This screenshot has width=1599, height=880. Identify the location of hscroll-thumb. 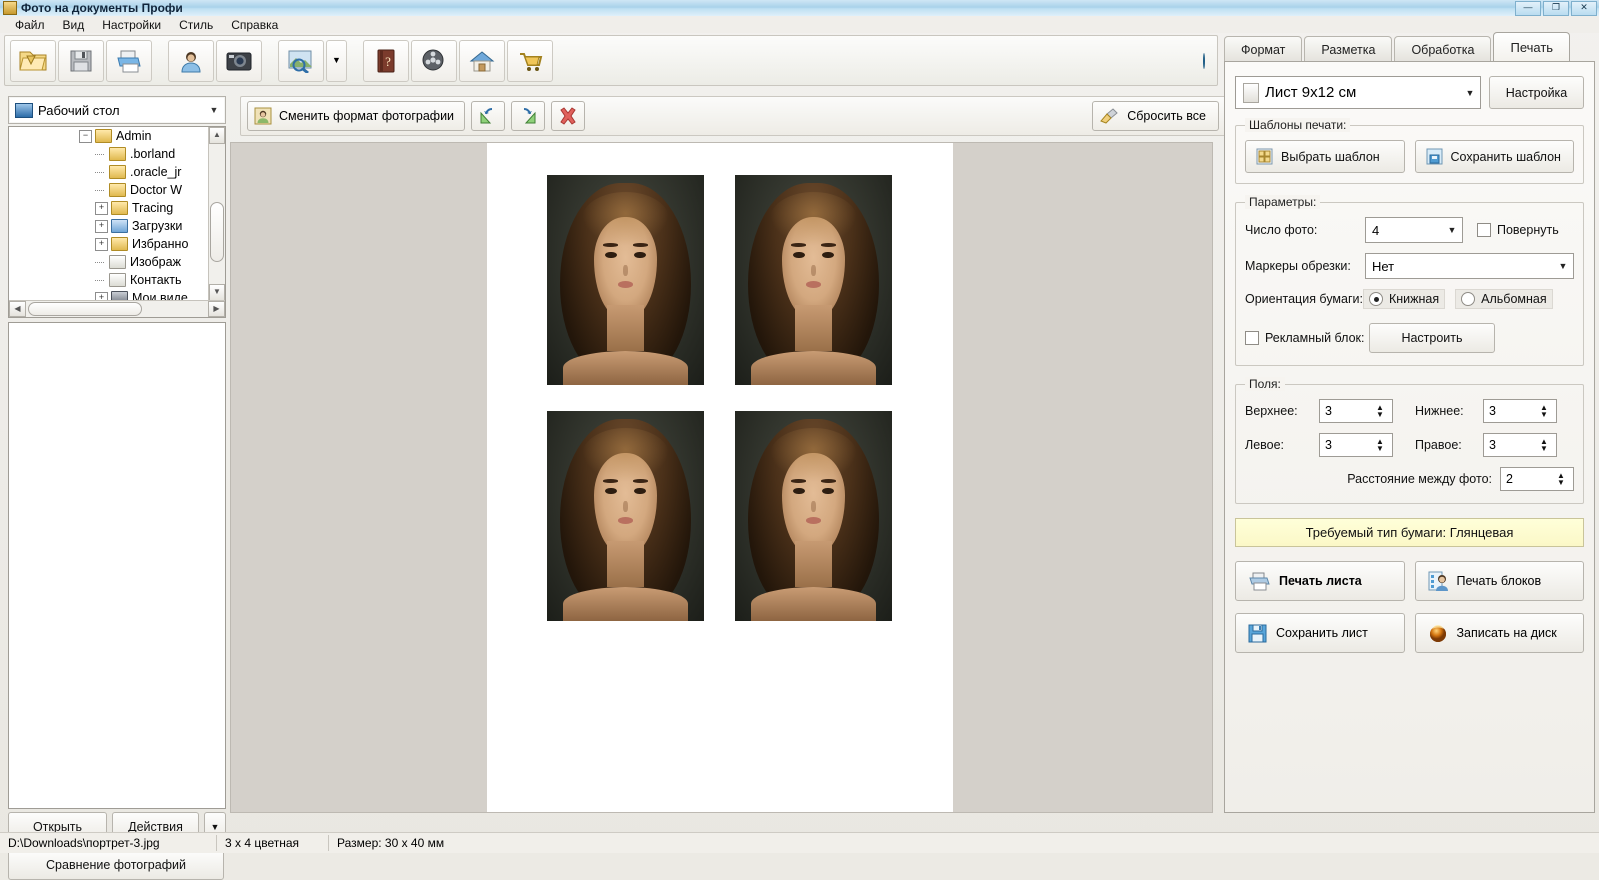
(85, 309).